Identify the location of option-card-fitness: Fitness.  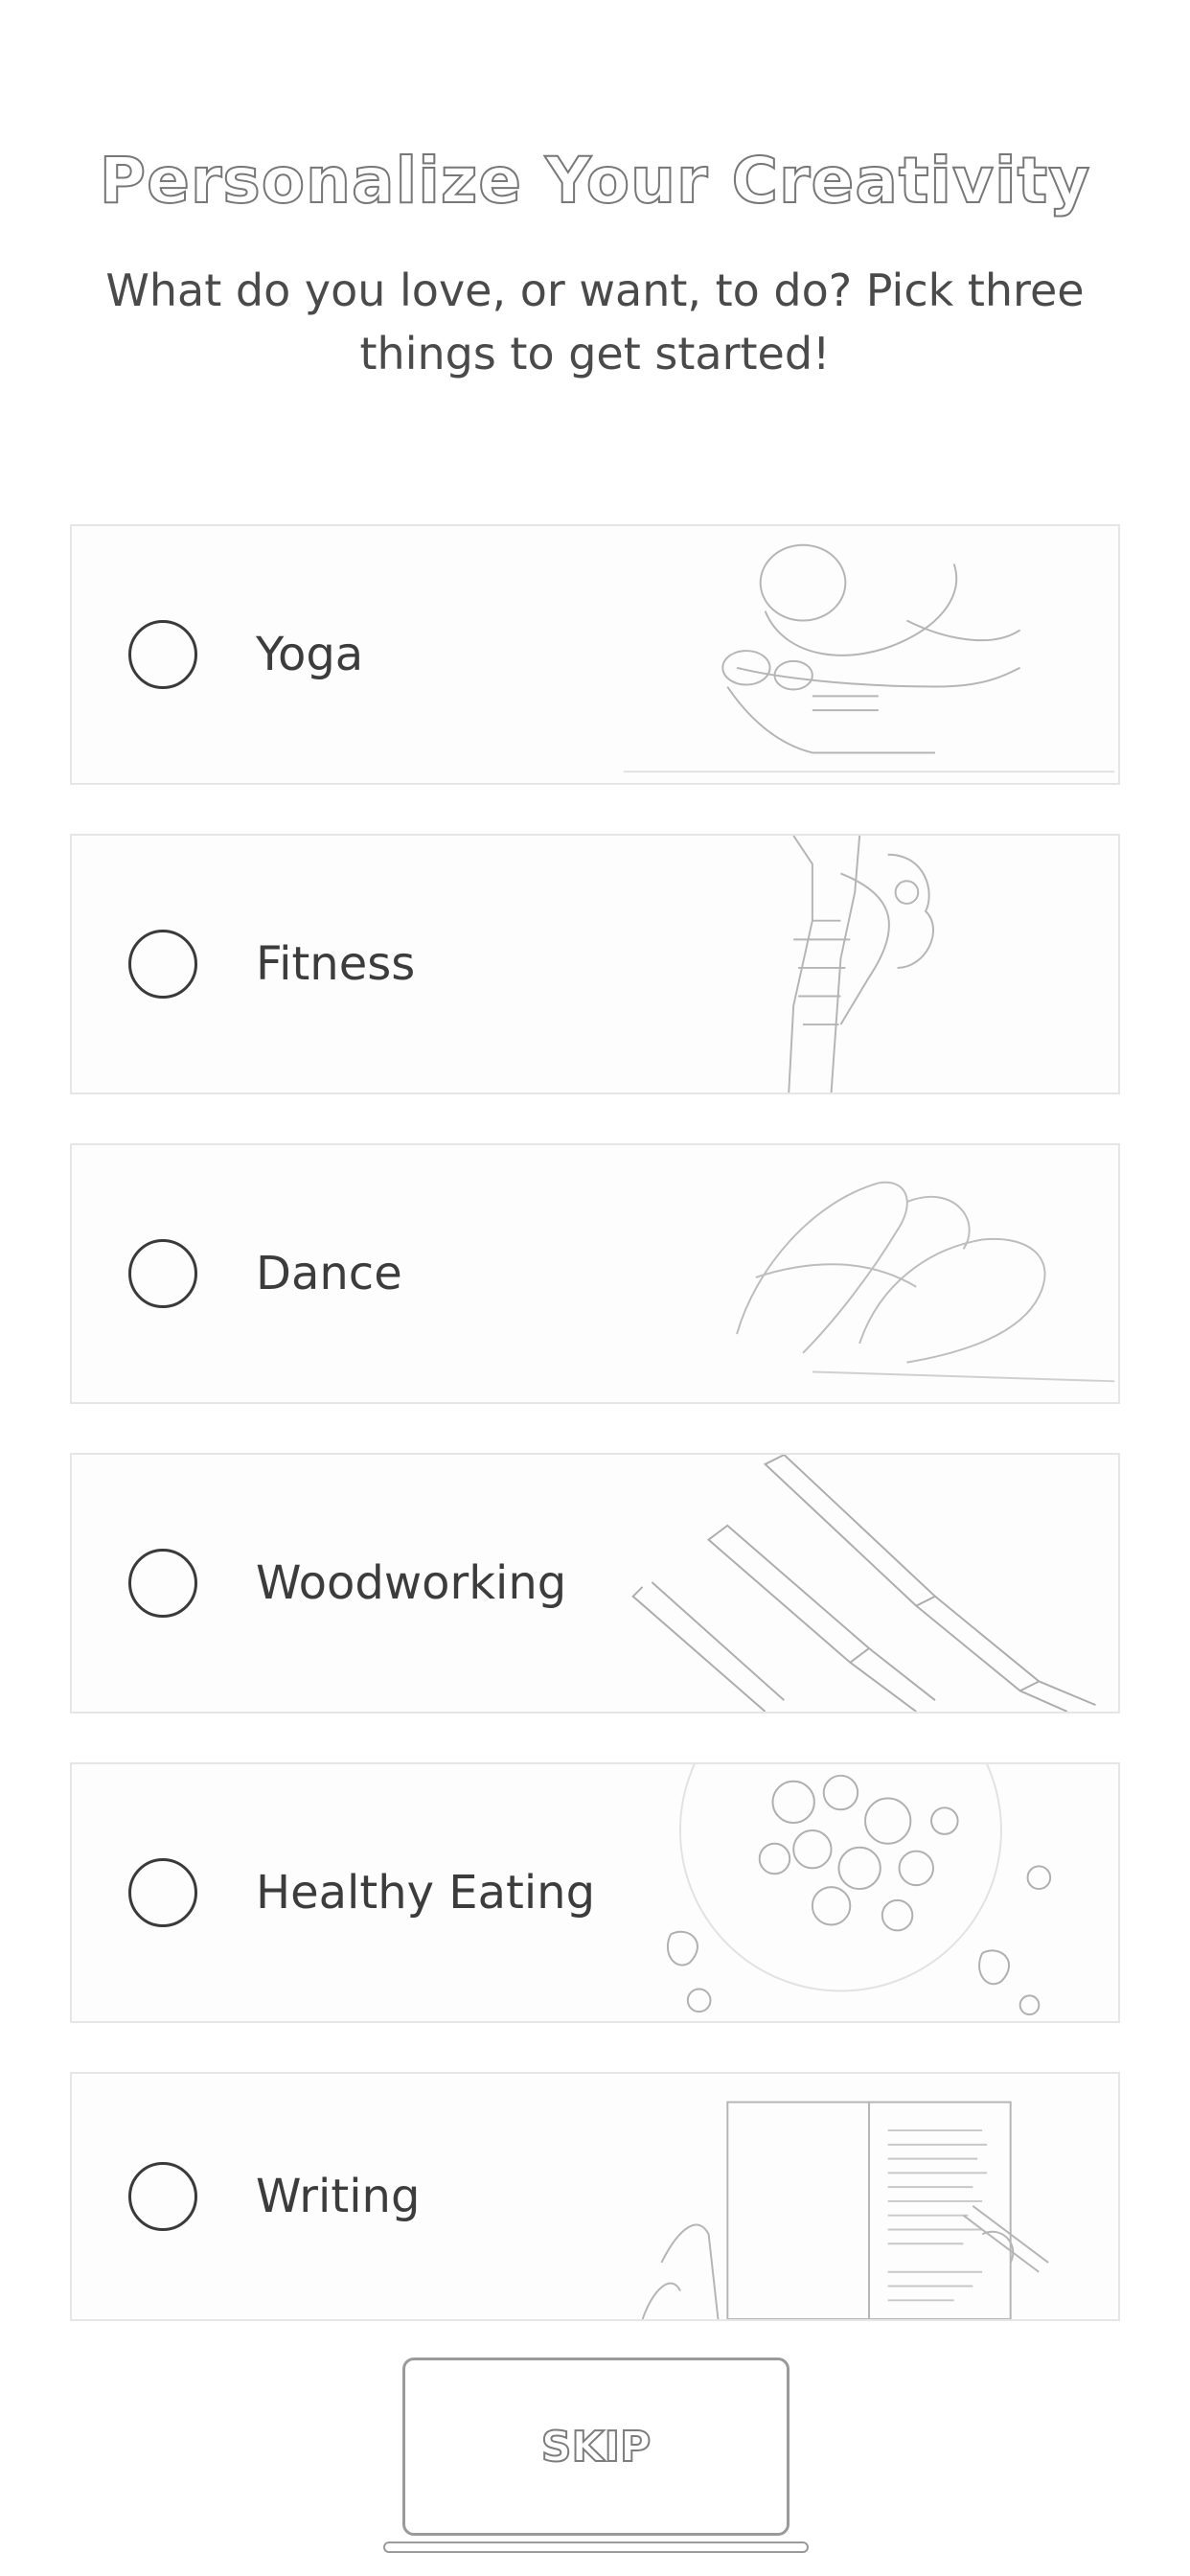
(595, 964).